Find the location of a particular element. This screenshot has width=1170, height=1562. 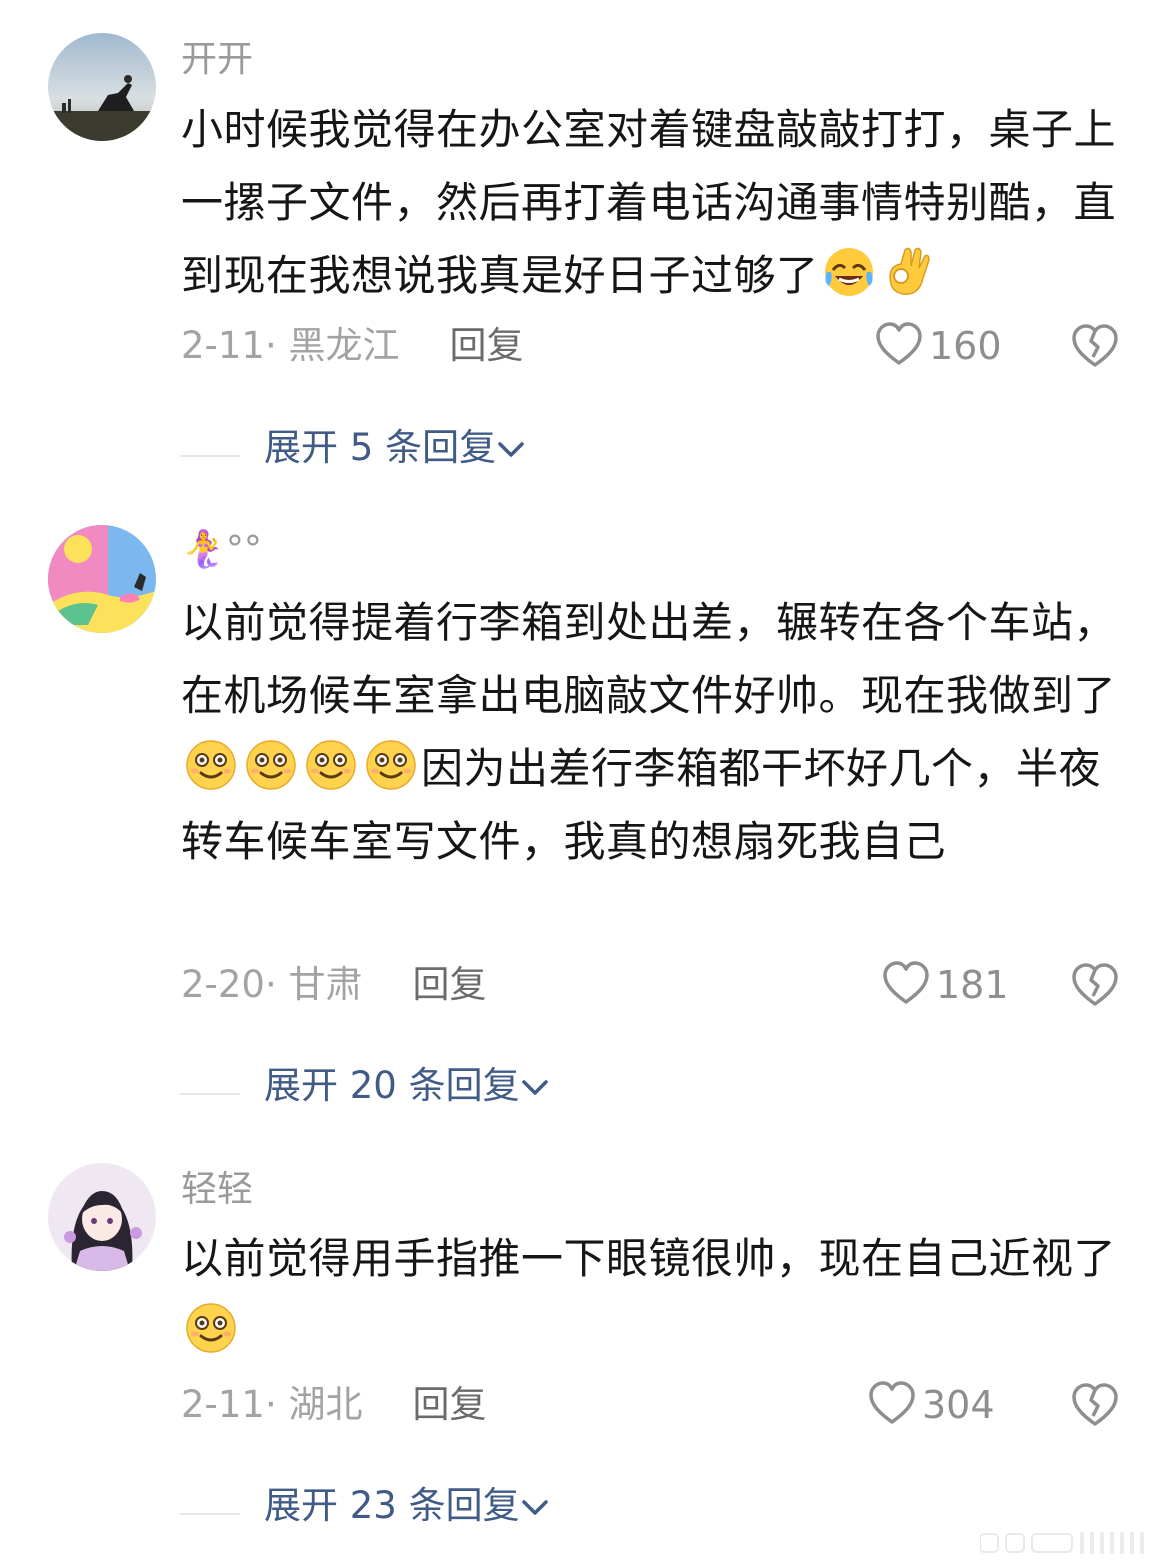

expand-replies: 展开 5 条回复 is located at coordinates (353, 448).